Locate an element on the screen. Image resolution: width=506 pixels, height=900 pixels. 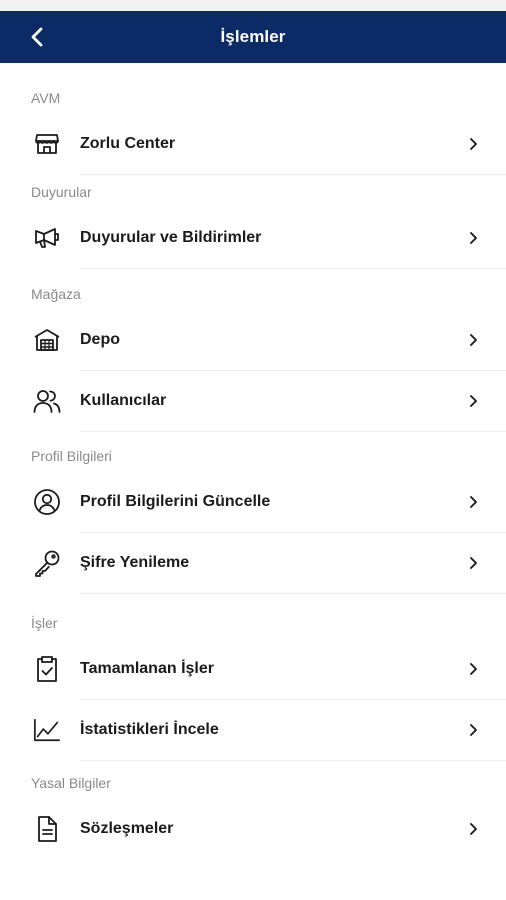
users-icon is located at coordinates (47, 401).